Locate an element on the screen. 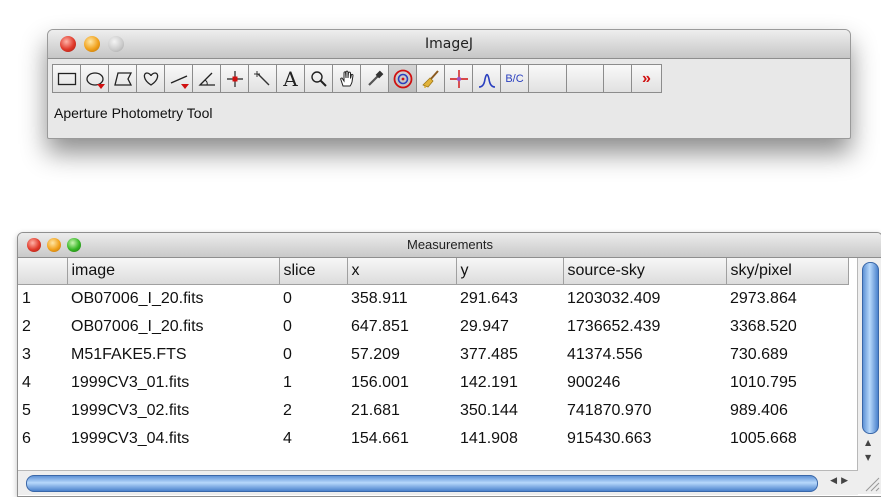 This screenshot has height=497, width=881. y-cell: 291.643 is located at coordinates (489, 298).